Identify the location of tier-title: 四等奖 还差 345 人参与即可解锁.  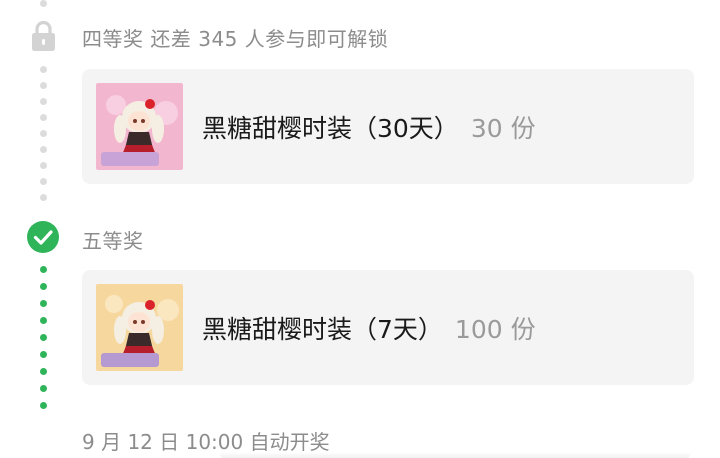
(235, 39).